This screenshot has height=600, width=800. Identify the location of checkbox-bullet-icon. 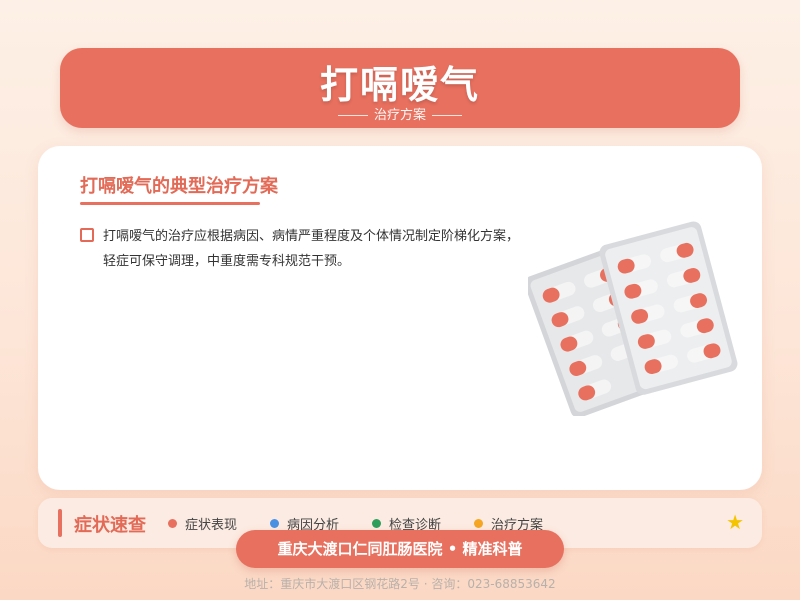
(87, 235).